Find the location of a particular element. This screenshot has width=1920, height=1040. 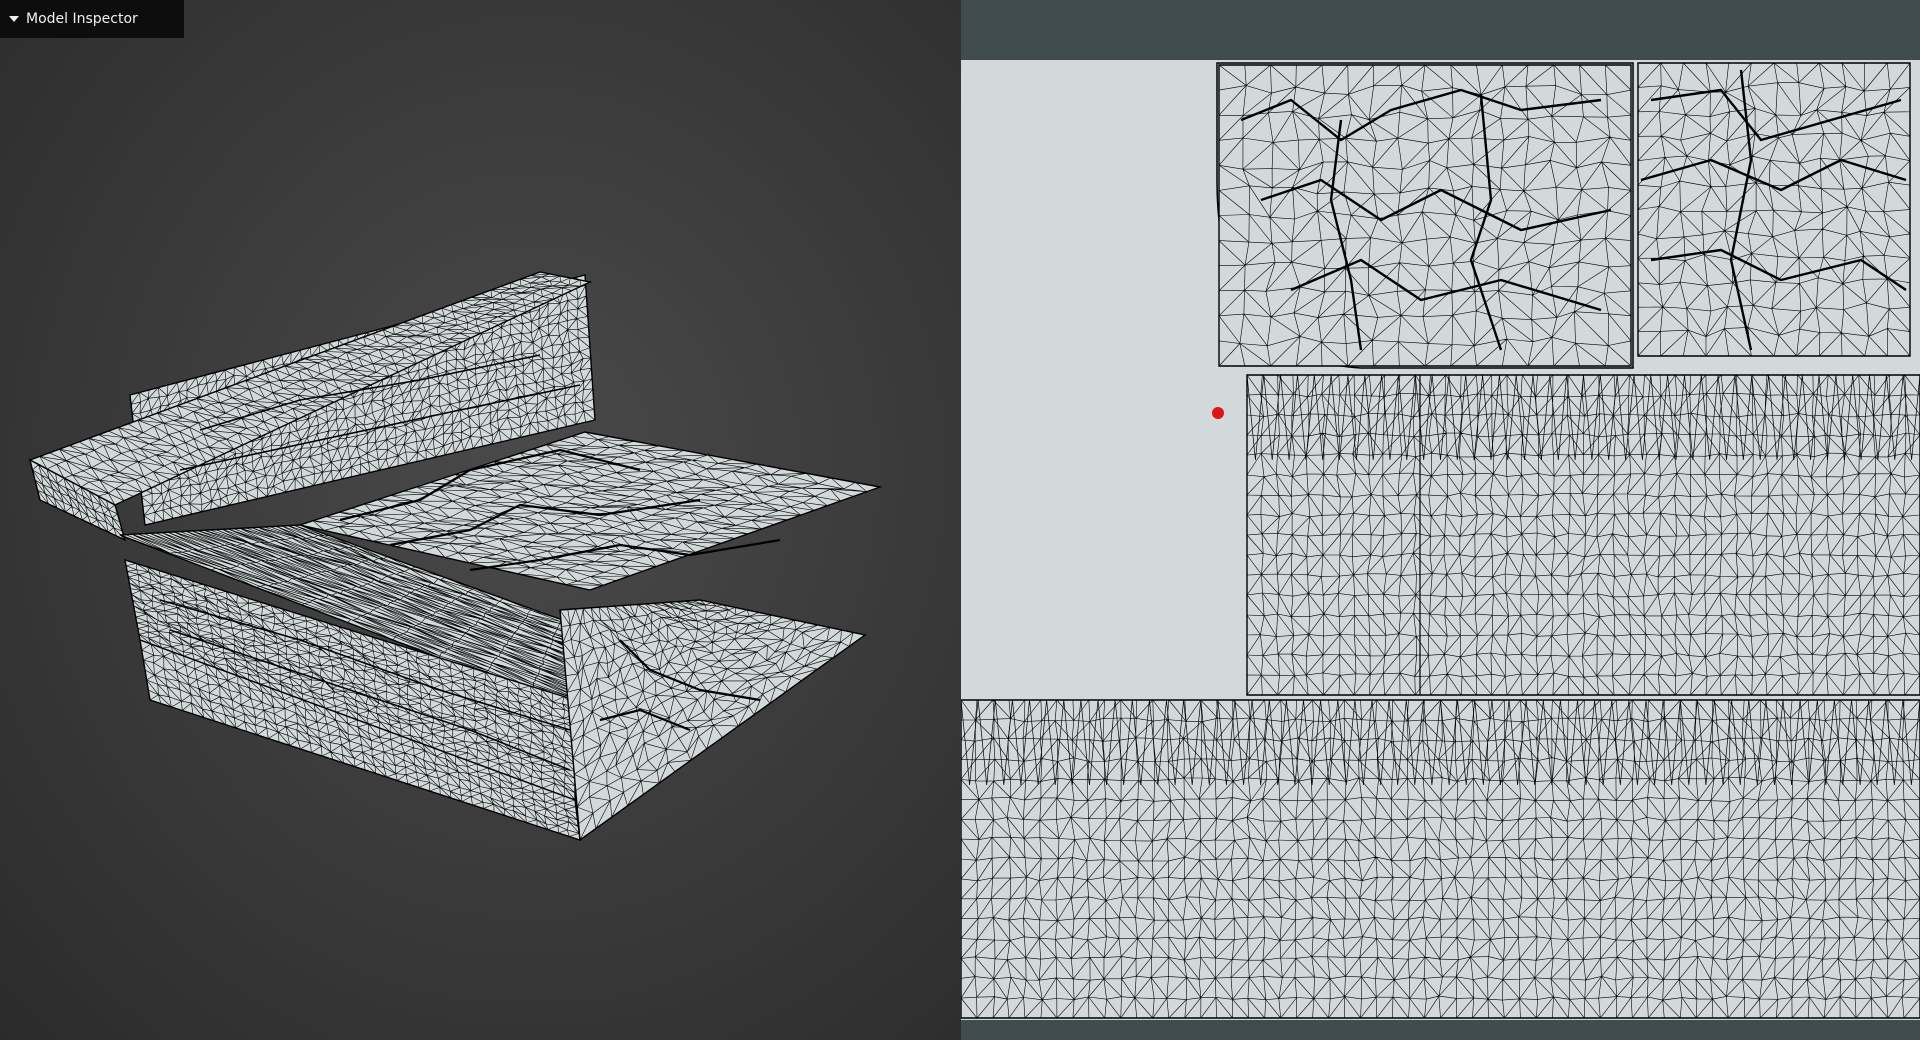

model-inspector-title: Model Inspector is located at coordinates (82, 19).